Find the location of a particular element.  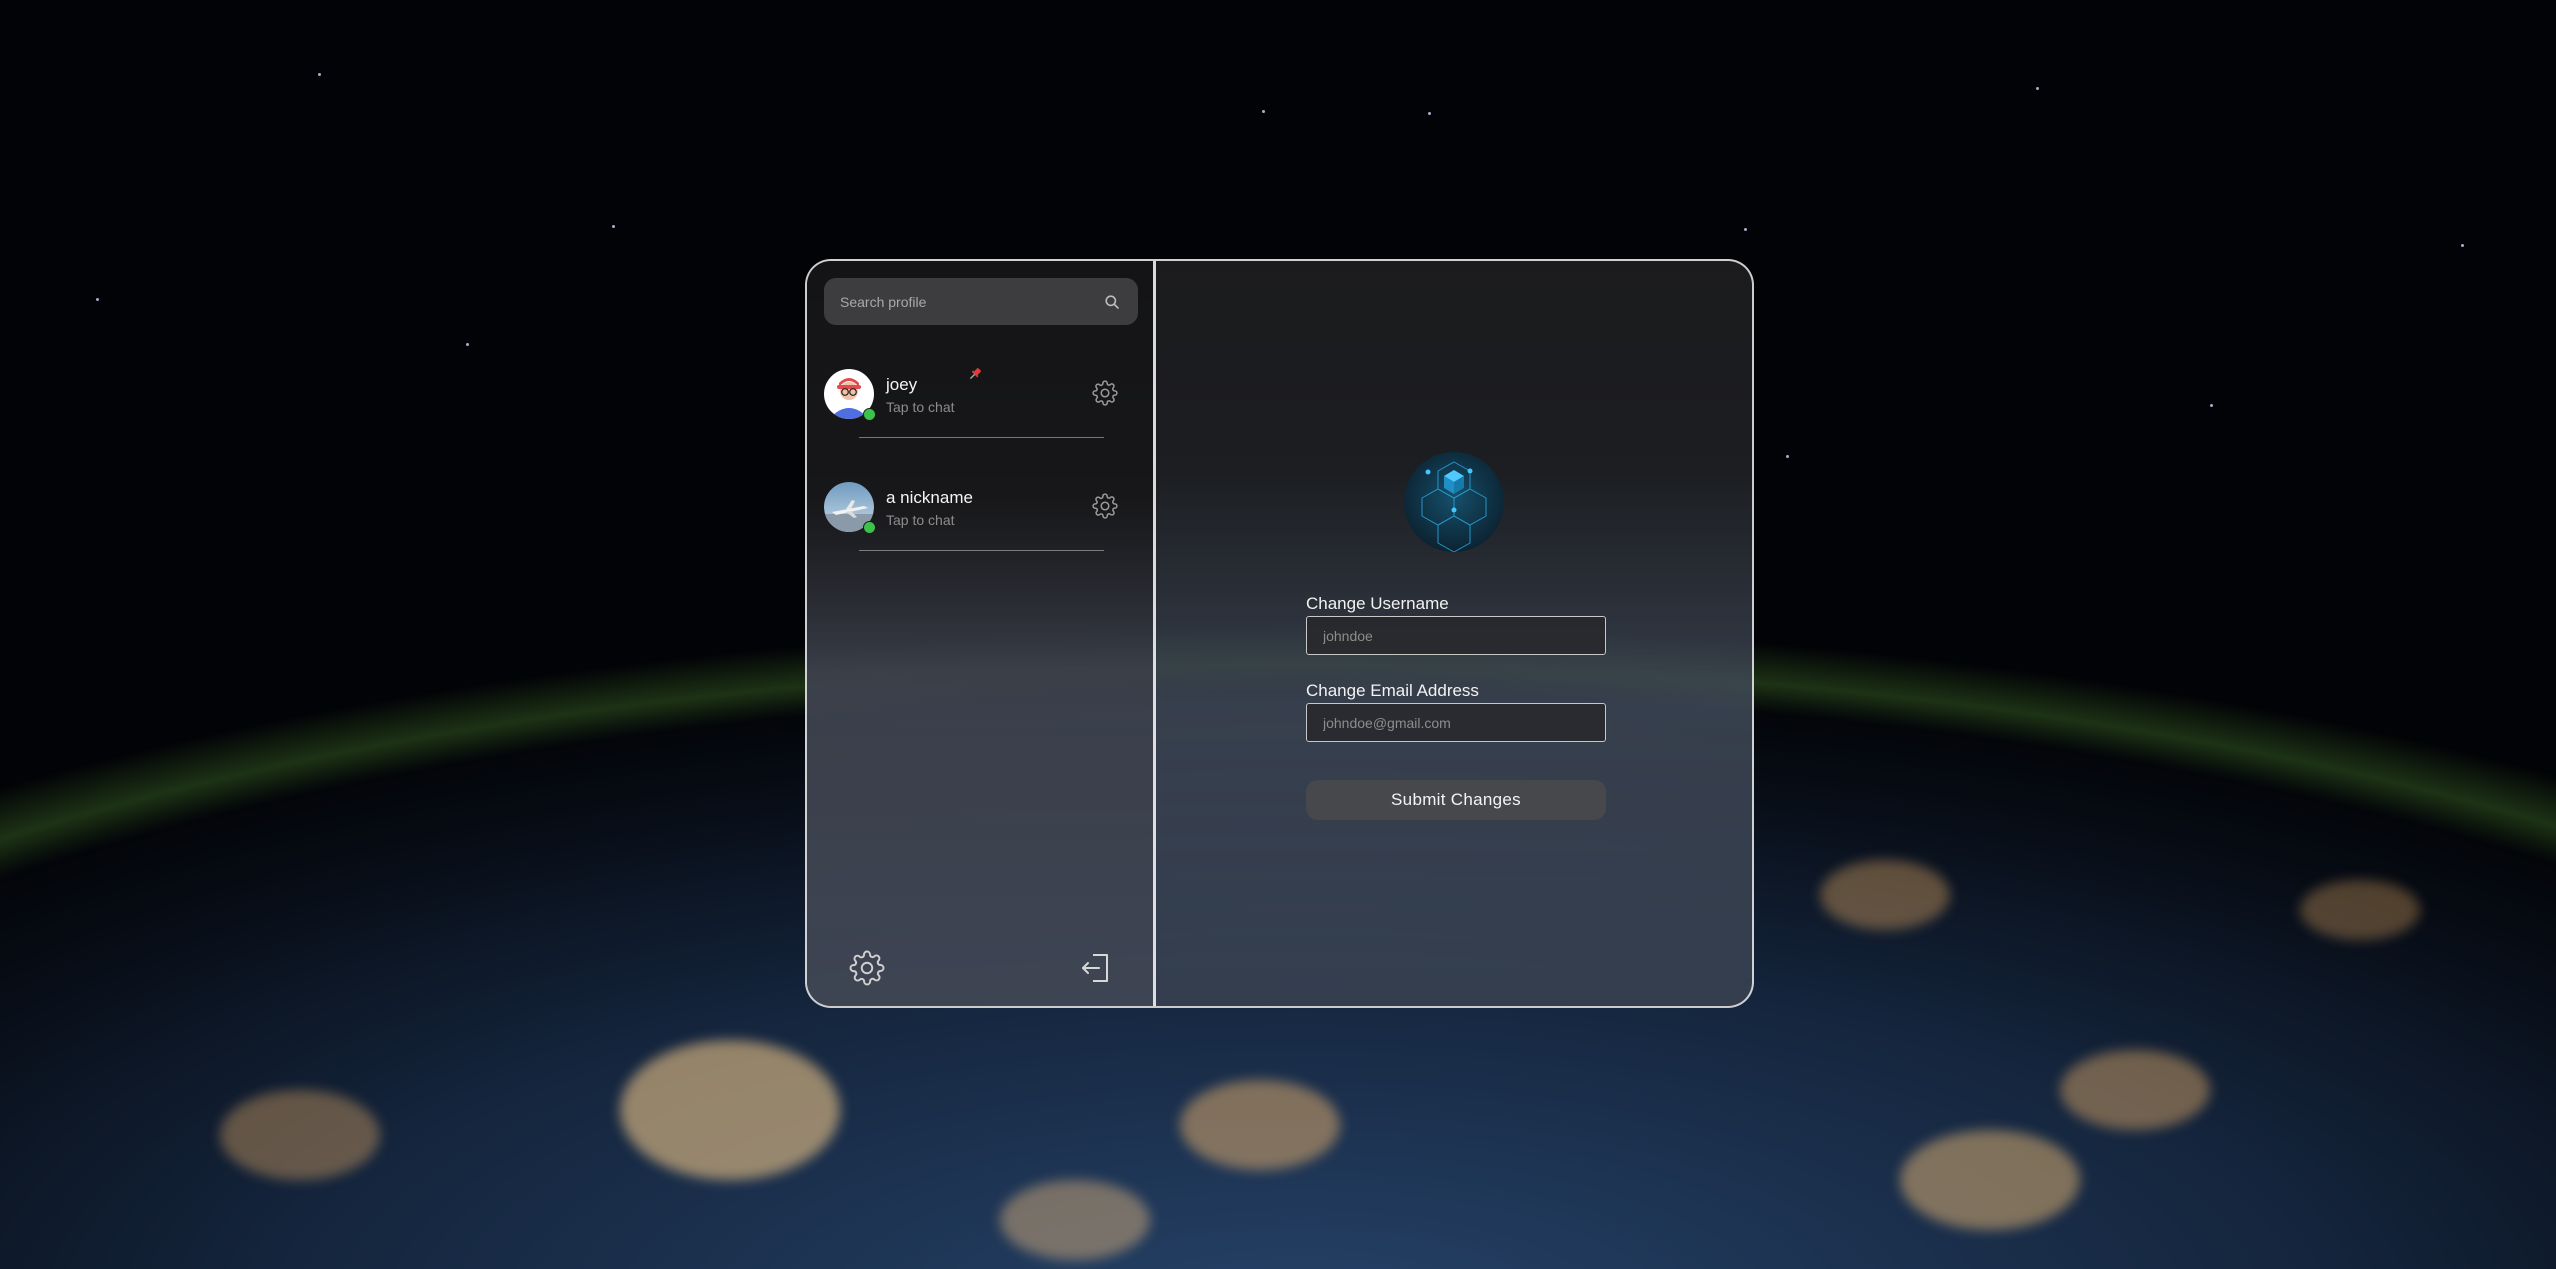

sidebar: joey Tap to chat is located at coordinates (981, 633).